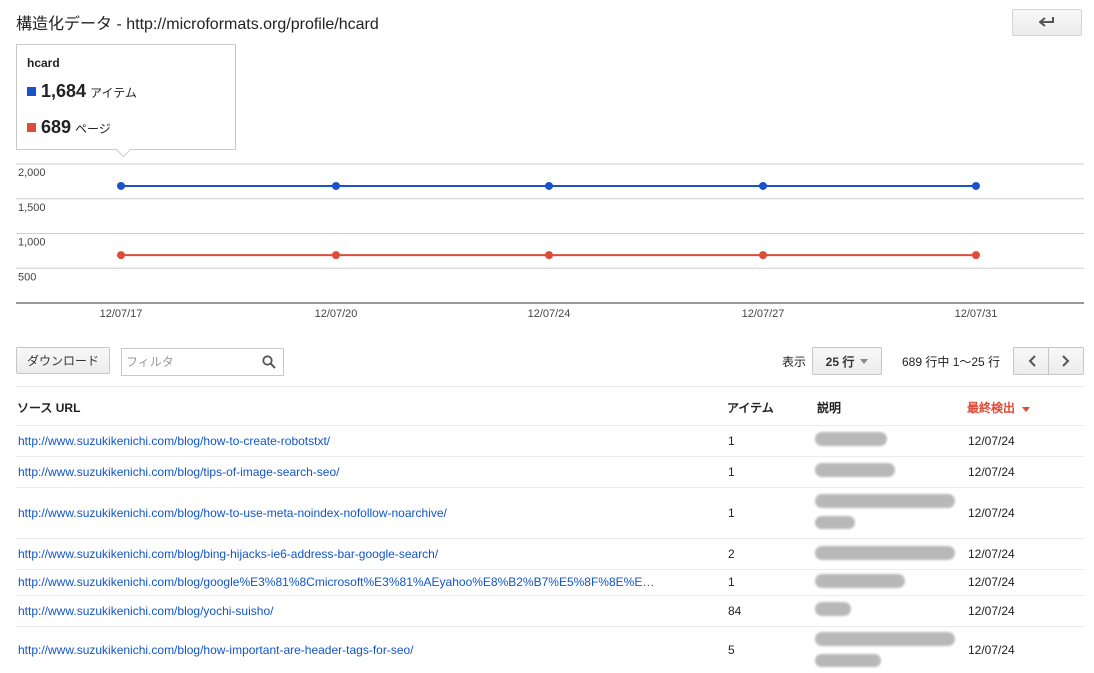  What do you see at coordinates (829, 407) in the screenshot?
I see `column-header-description: 説明` at bounding box center [829, 407].